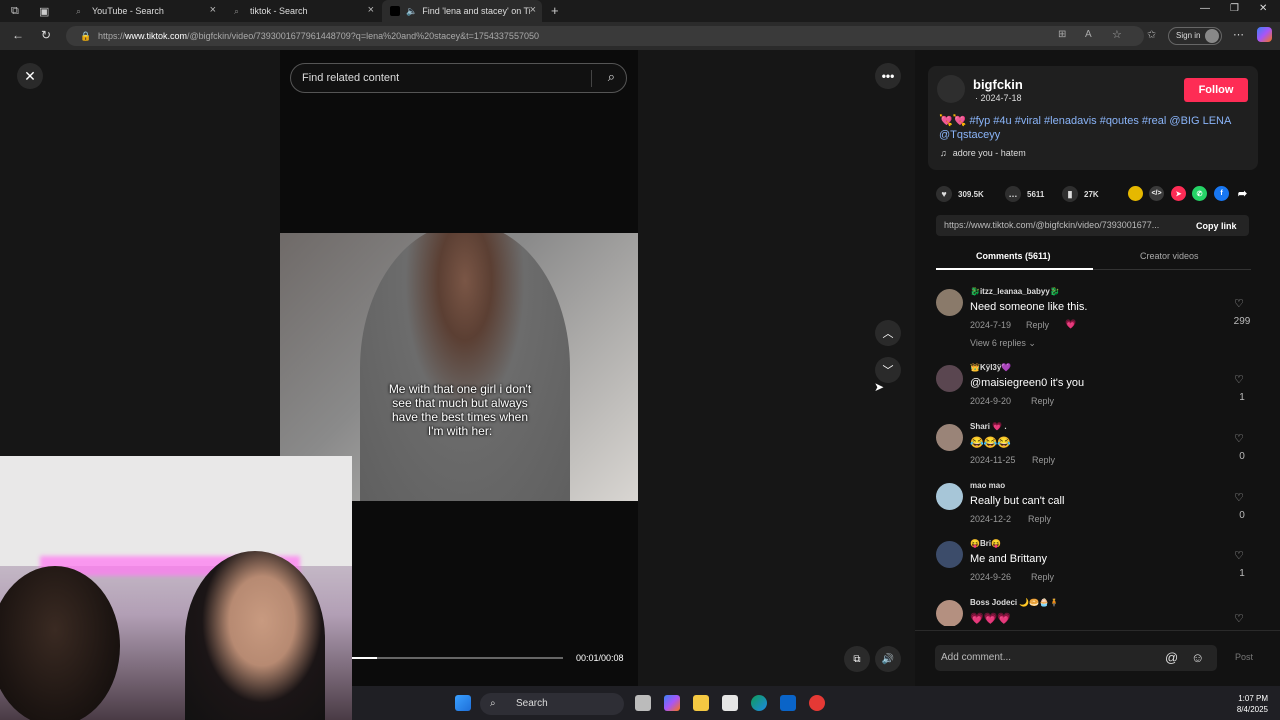 Image resolution: width=1280 pixels, height=720 pixels. I want to click on back-icon: ←, so click(18, 35).